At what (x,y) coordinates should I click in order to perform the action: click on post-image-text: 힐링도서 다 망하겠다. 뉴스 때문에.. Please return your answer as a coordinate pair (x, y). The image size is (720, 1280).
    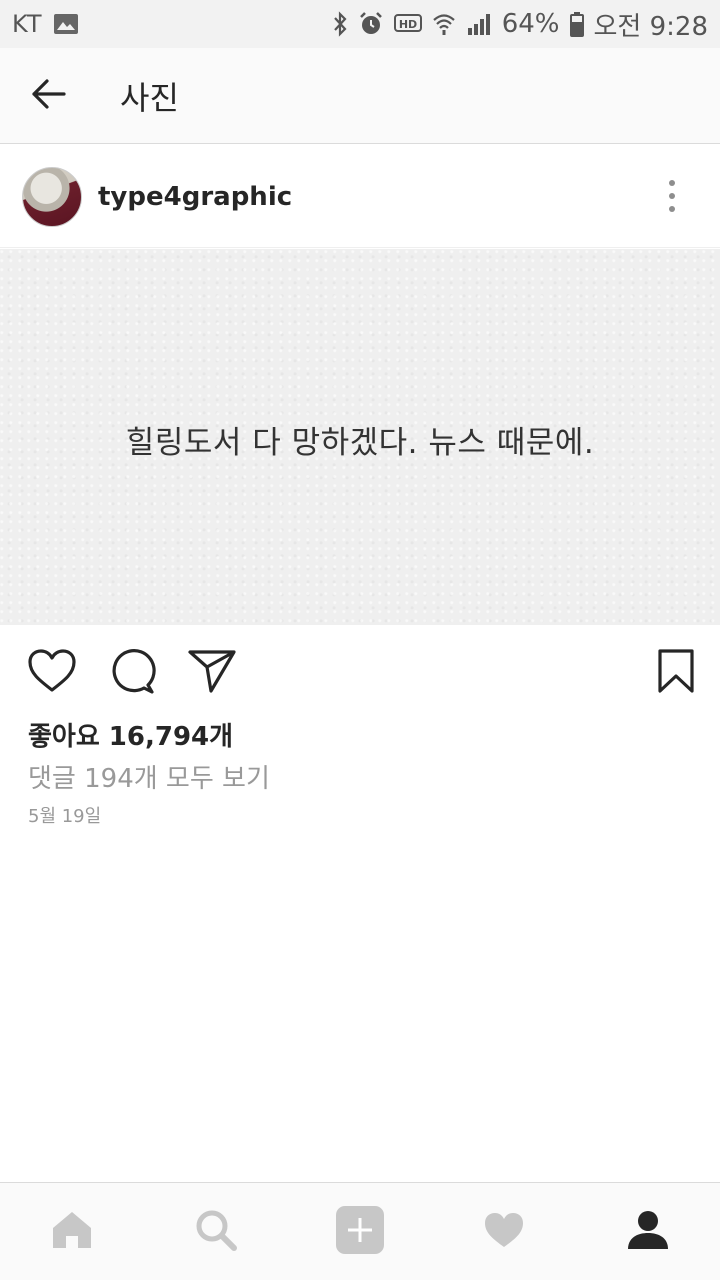
    Looking at the image, I should click on (360, 442).